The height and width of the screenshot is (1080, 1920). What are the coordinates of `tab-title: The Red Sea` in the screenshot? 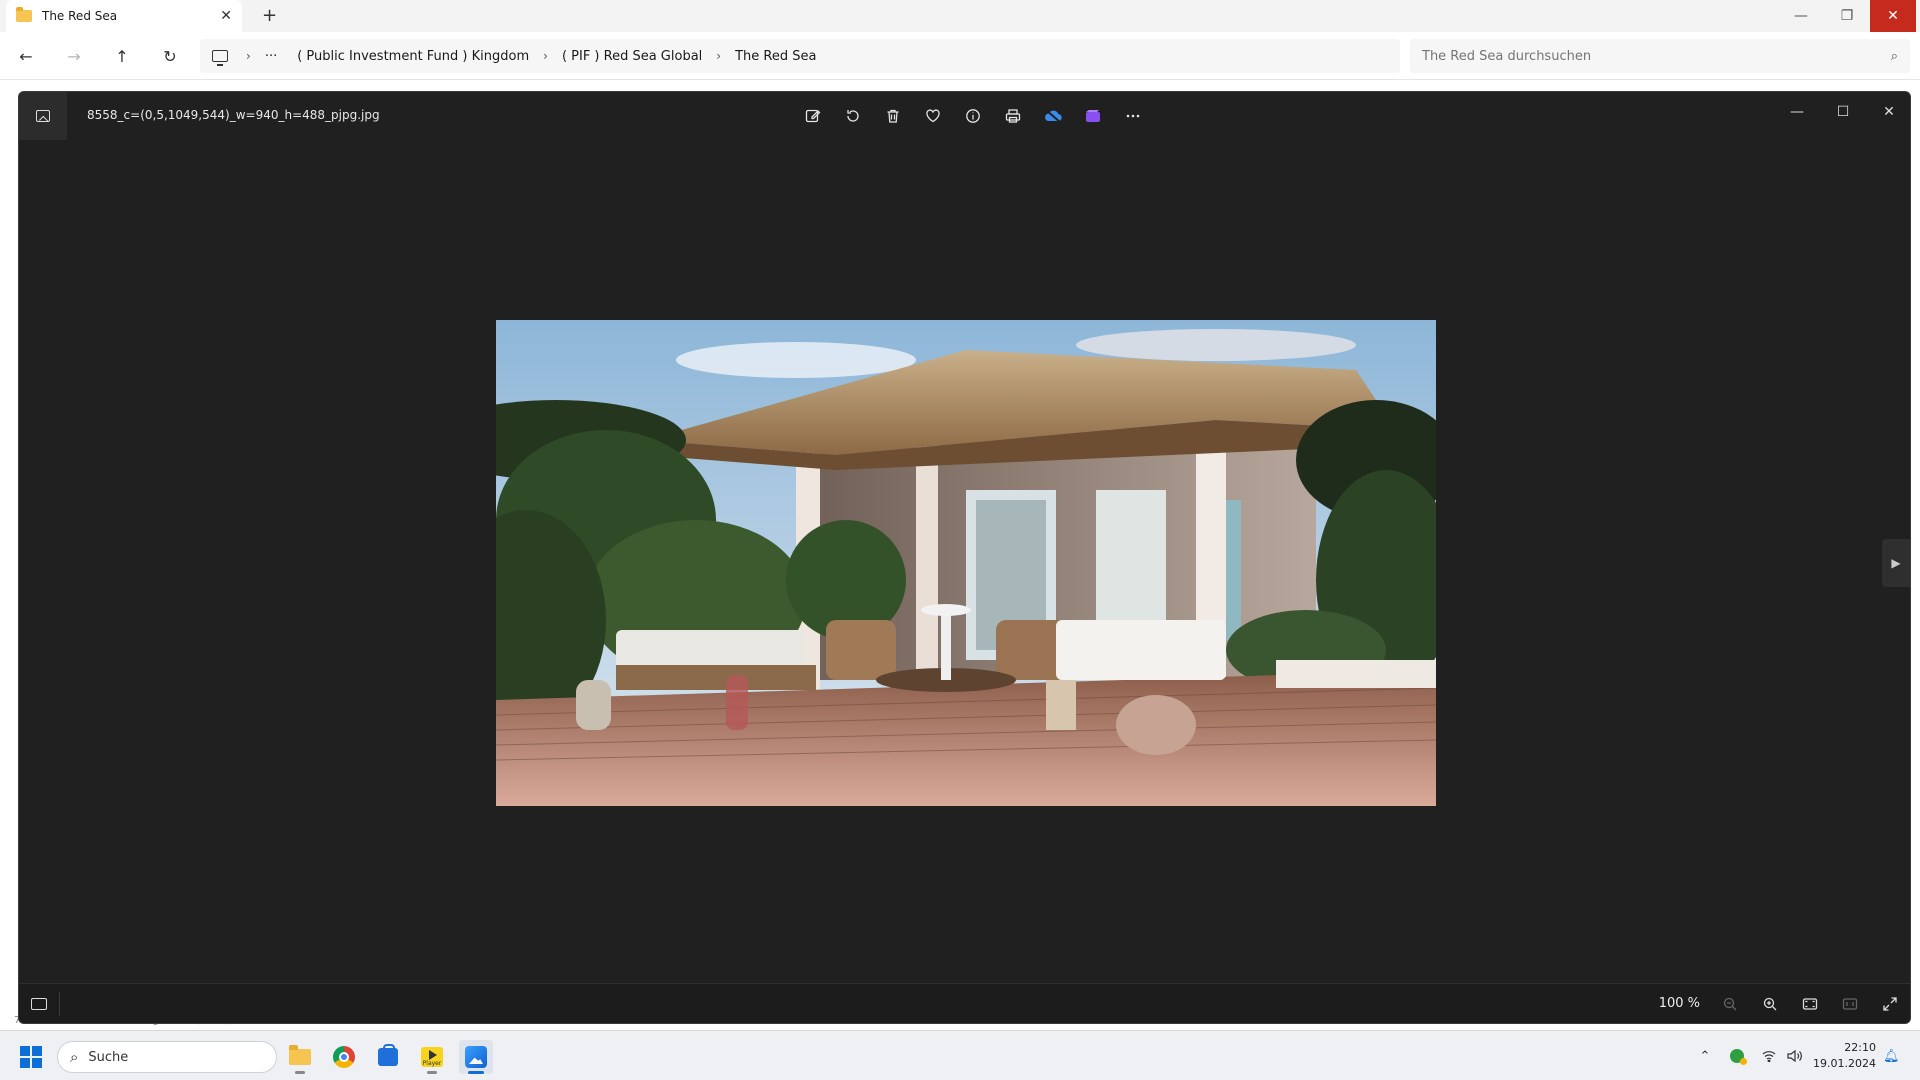 It's located at (80, 16).